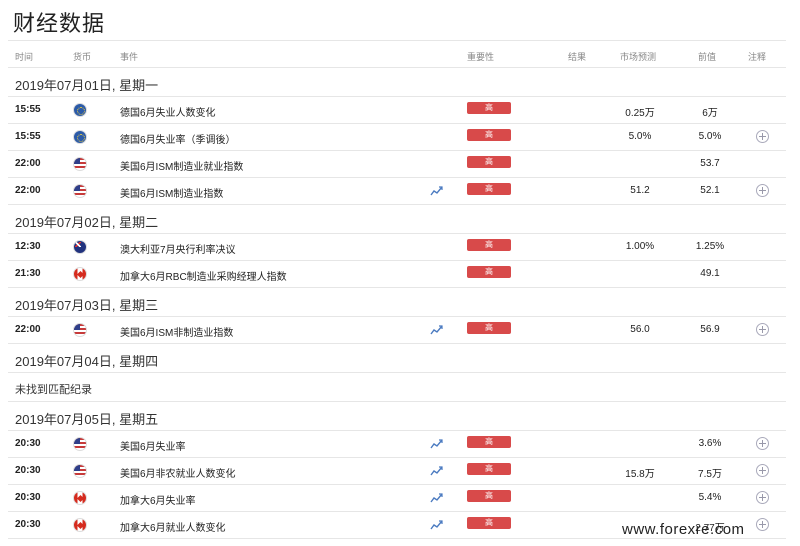 The width and height of the screenshot is (800, 546). What do you see at coordinates (707, 57) in the screenshot?
I see `header-previous: 前值` at bounding box center [707, 57].